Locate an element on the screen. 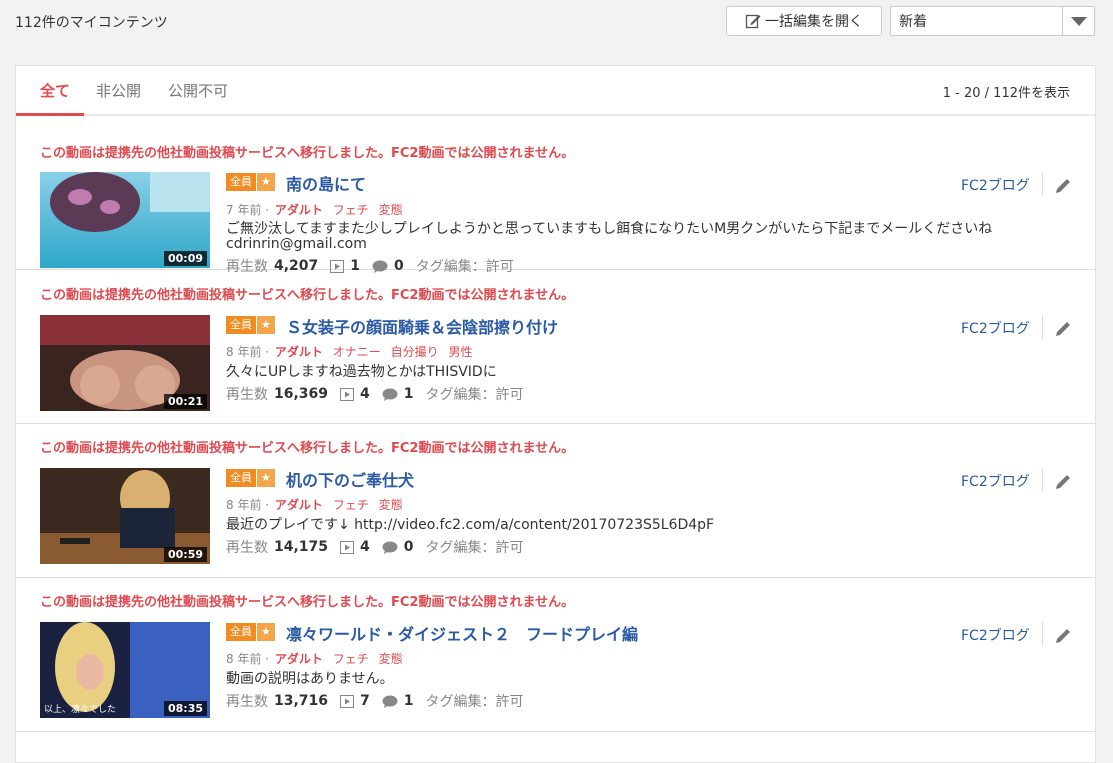  video-stats: 再生数 16,369 4 1 タグ編集：許可 is located at coordinates (375, 394).